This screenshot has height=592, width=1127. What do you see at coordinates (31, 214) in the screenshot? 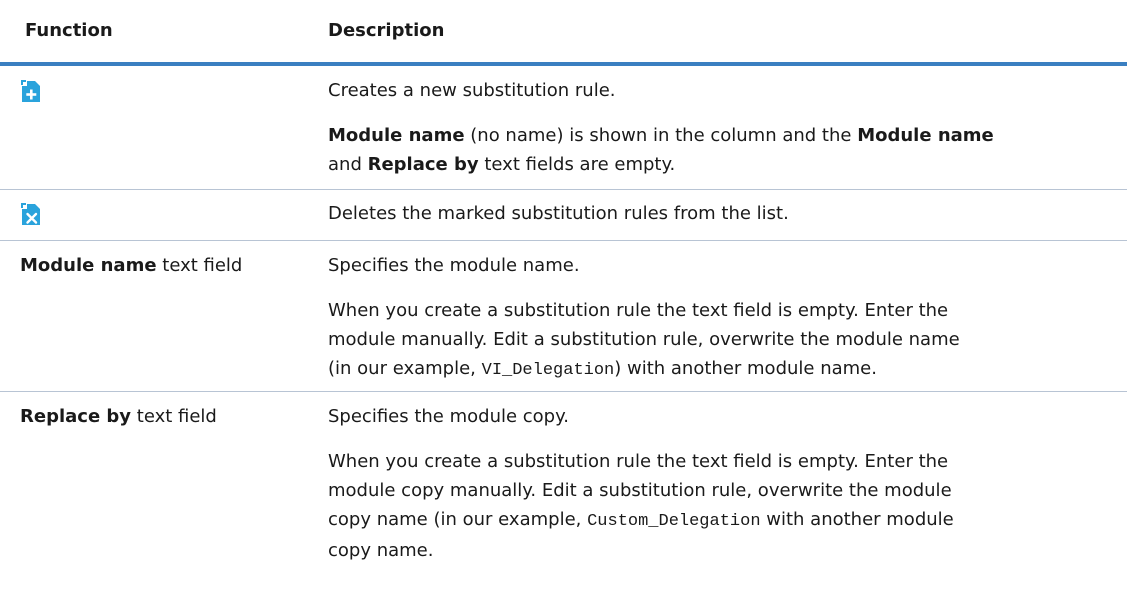
I see `delete-document-x-icon` at bounding box center [31, 214].